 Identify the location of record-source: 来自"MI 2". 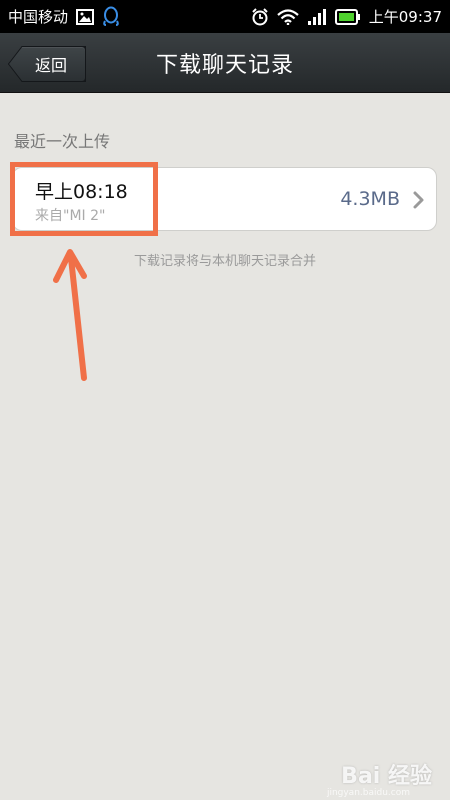
(70, 216).